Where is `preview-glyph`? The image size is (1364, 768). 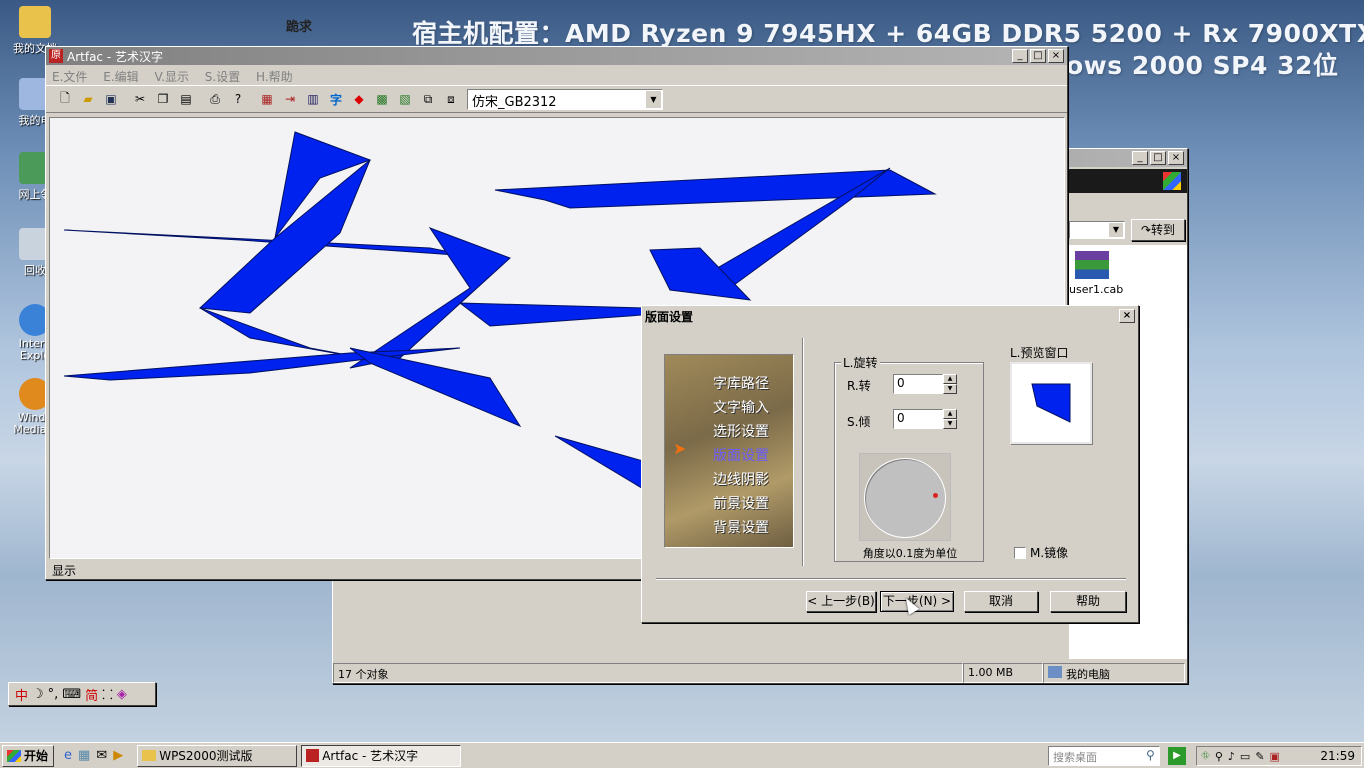
preview-glyph is located at coordinates (1051, 403).